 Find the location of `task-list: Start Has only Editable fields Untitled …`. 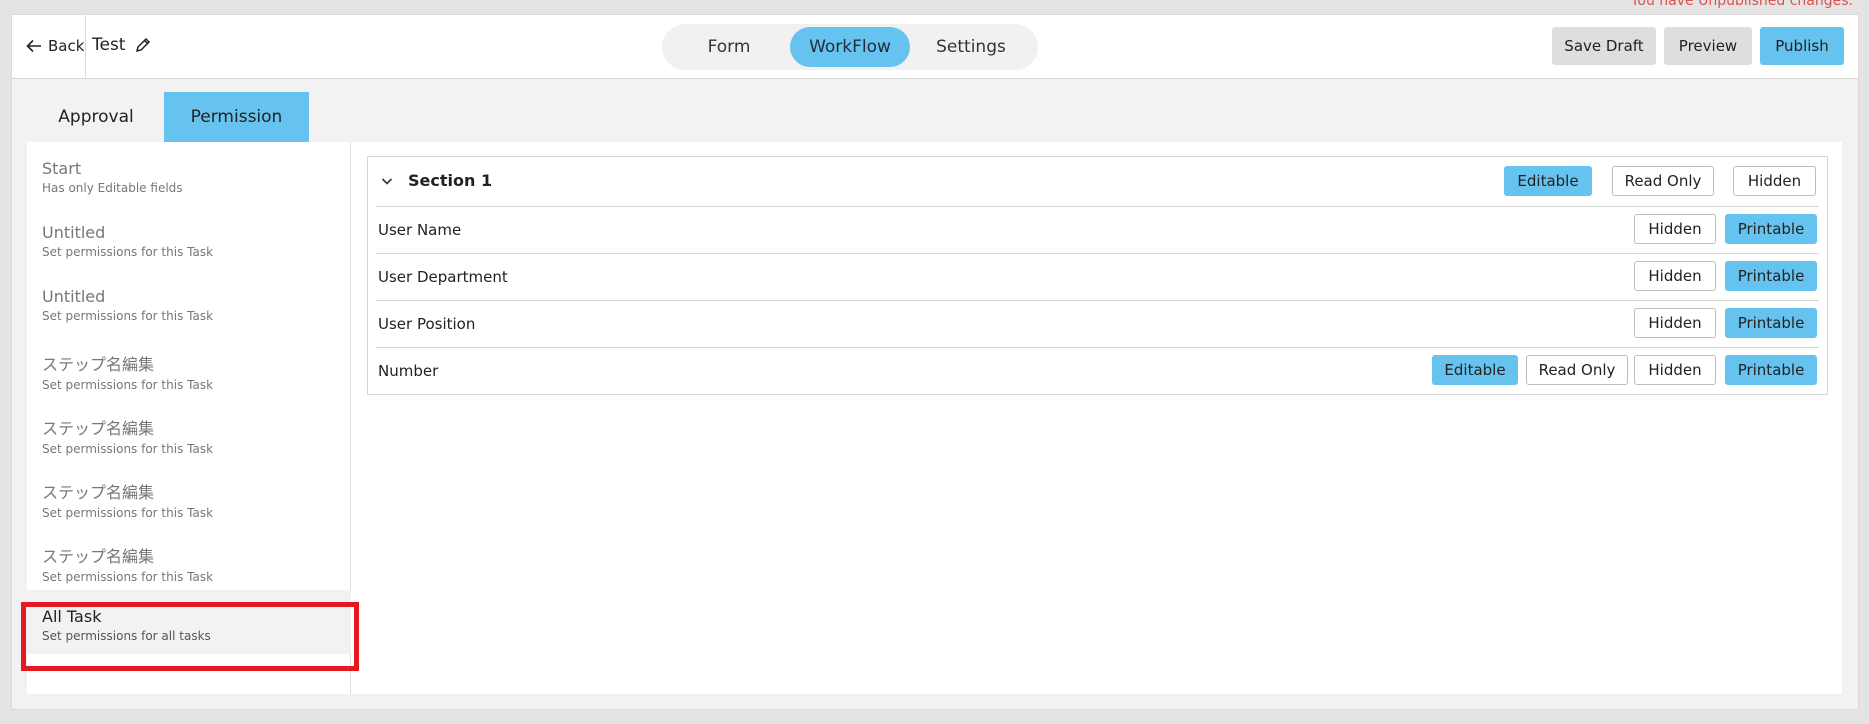

task-list: Start Has only Editable fields Untitled … is located at coordinates (189, 418).